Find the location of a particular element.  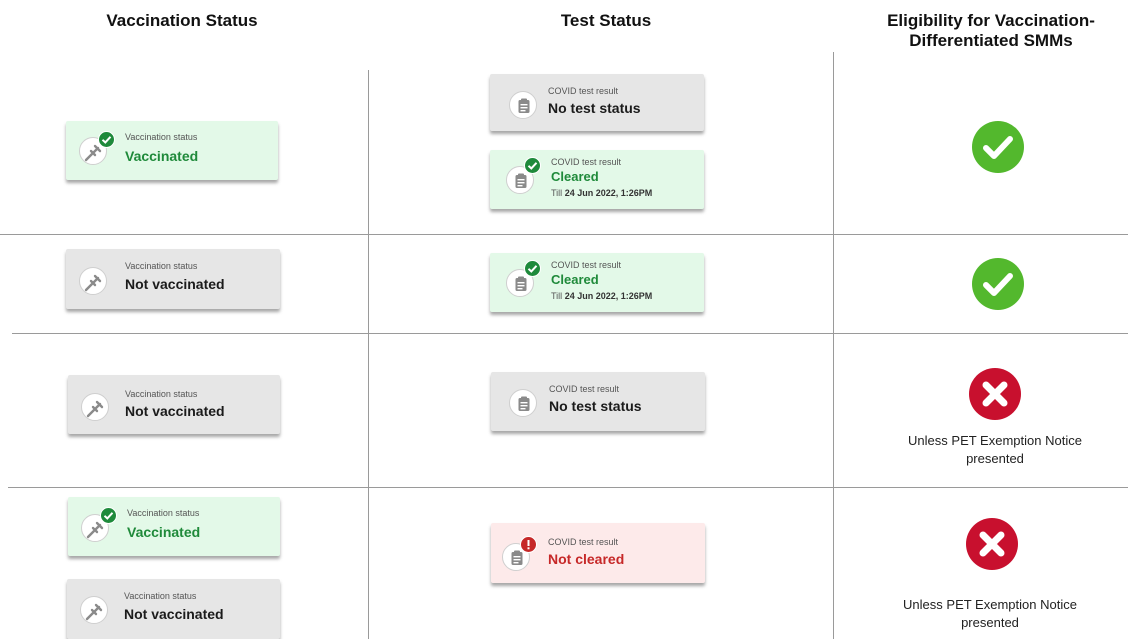

header-eligibility-line2: Differentiated SMMs is located at coordinates (991, 40).